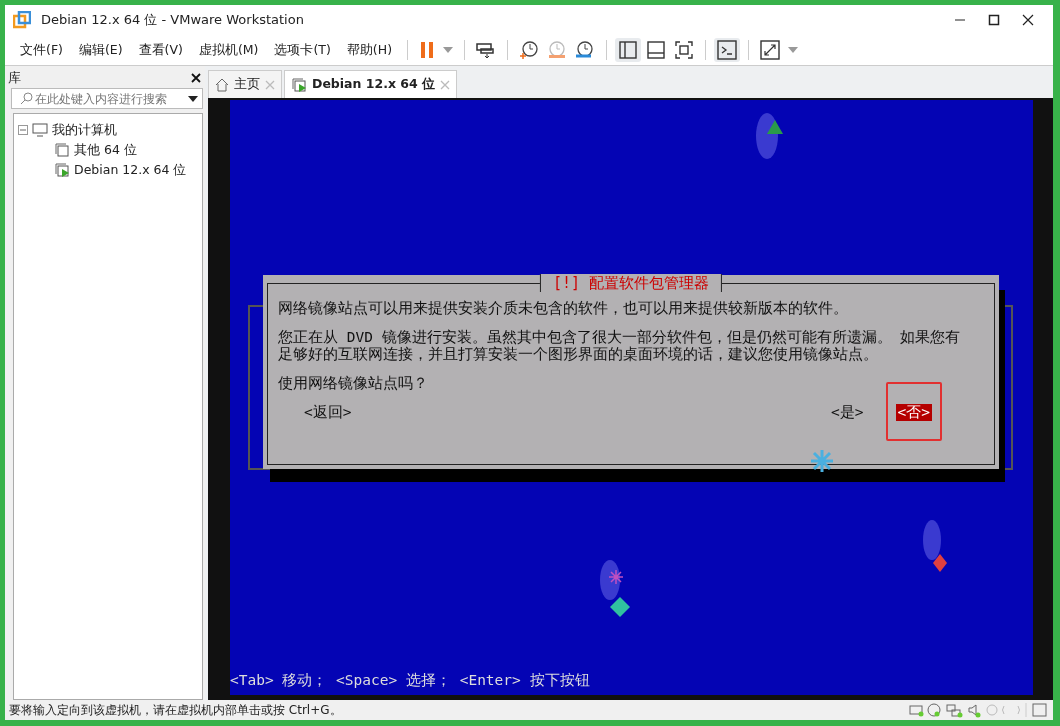  Describe the element at coordinates (160, 50) in the screenshot. I see `menu-item: 查看(V)` at that location.